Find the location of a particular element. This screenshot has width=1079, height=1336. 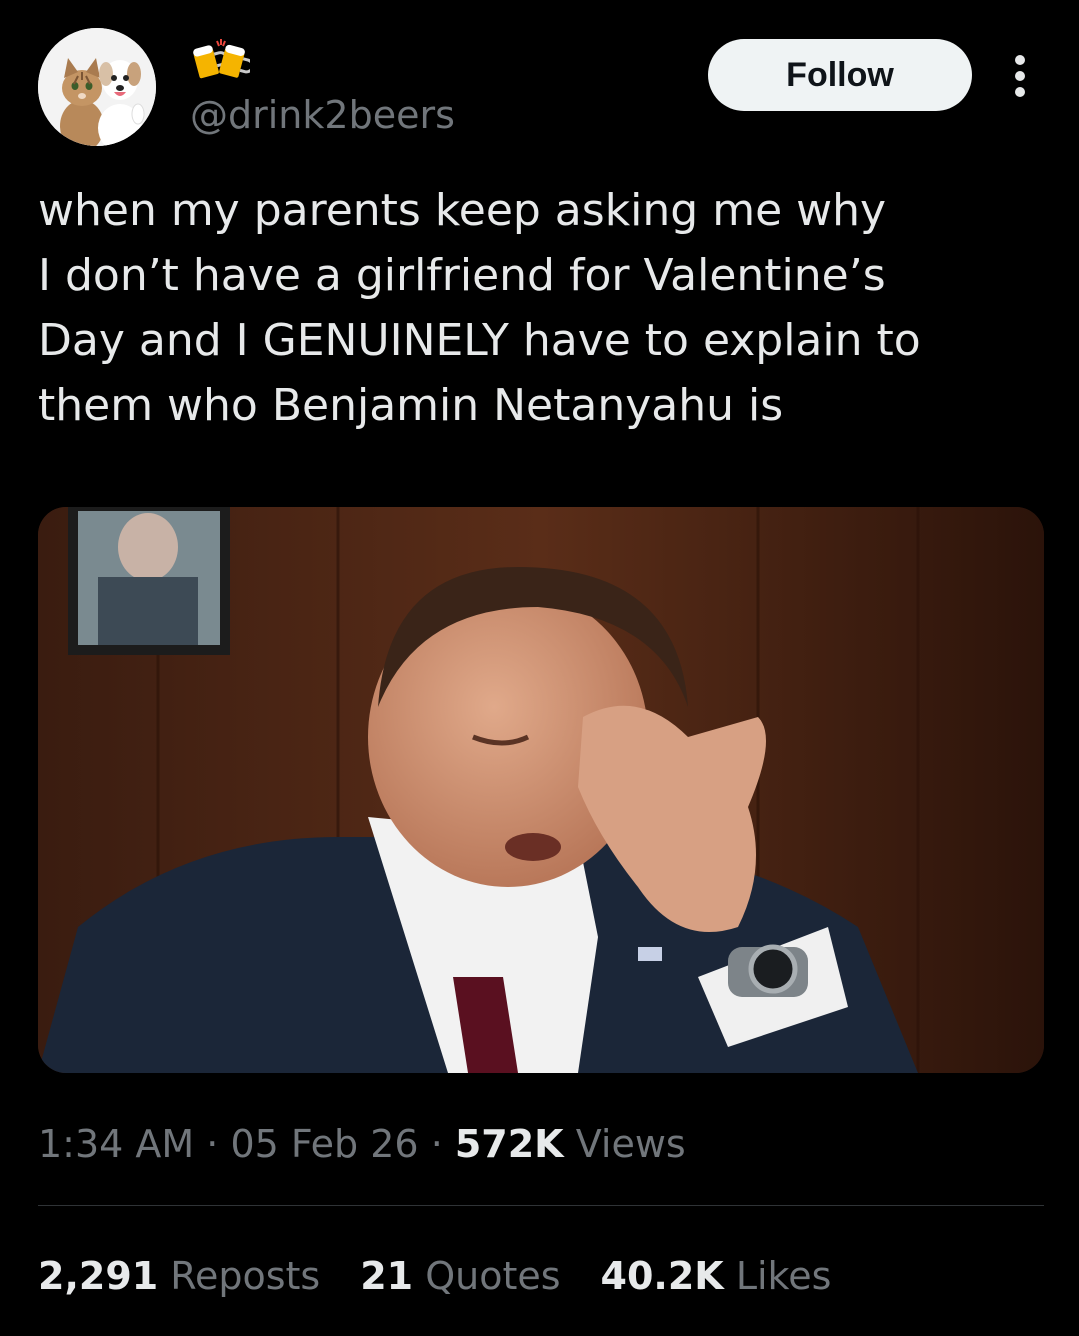

quotes-count: 21 is located at coordinates (387, 1276).